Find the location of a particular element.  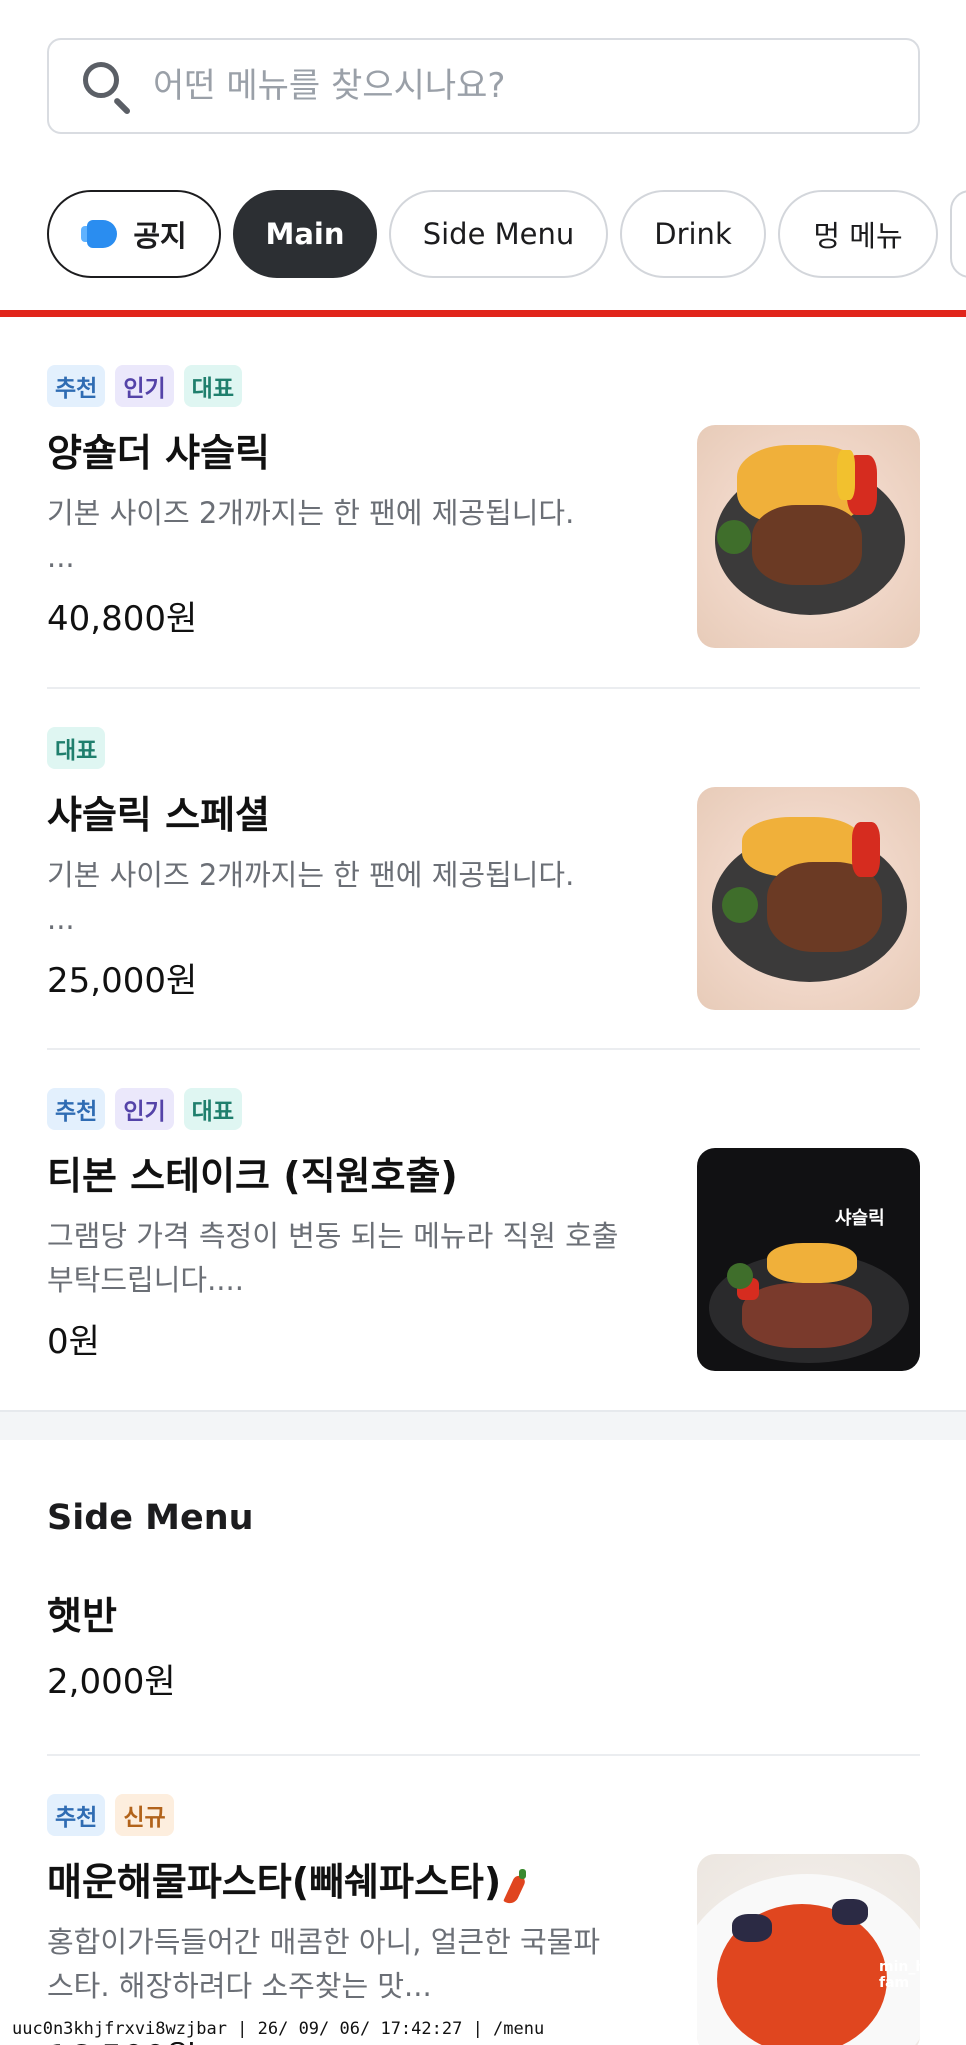

item-photo: min_h fam is located at coordinates (808, 1949).